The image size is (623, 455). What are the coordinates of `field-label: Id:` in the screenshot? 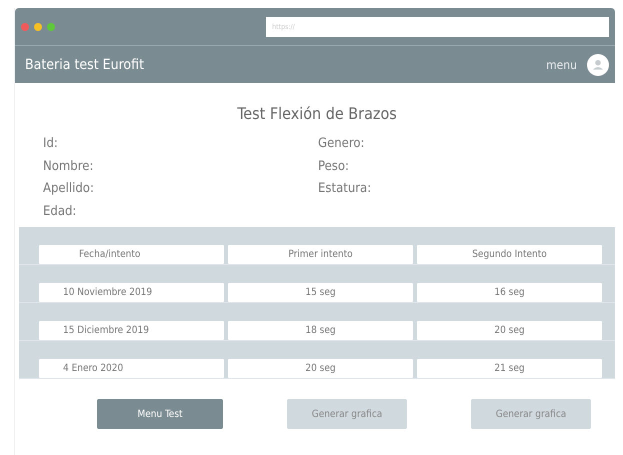 It's located at (51, 144).